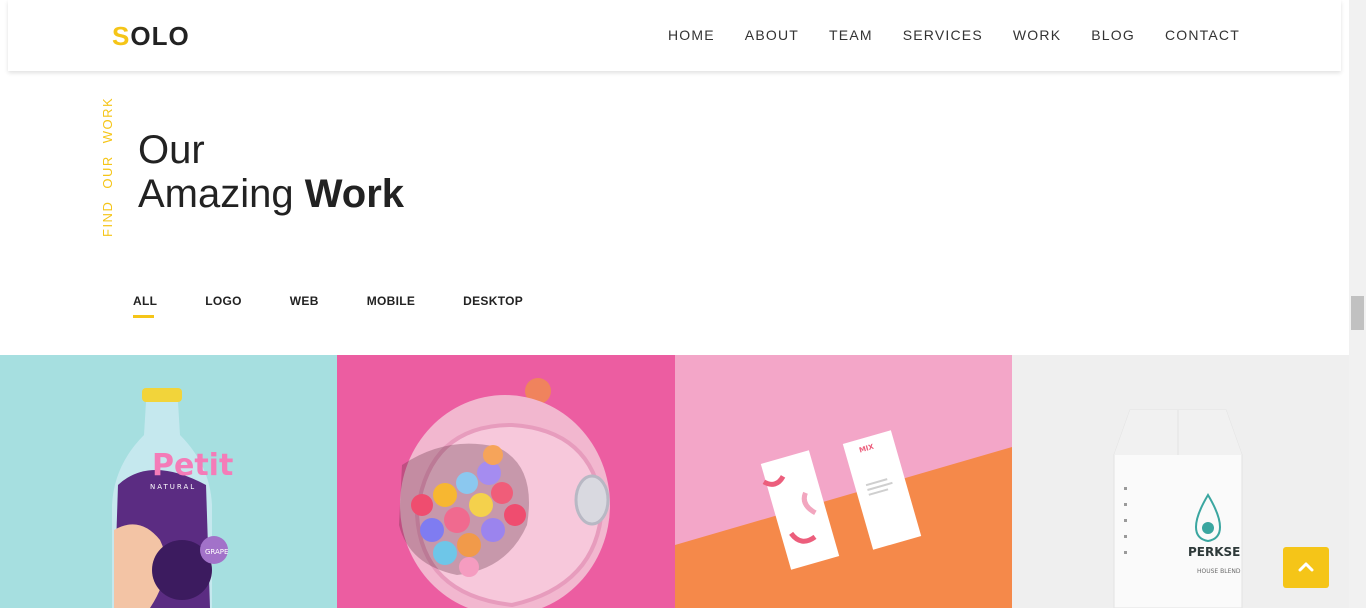  What do you see at coordinates (1219, 571) in the screenshot?
I see `svg-text: HOUSE BLEND` at bounding box center [1219, 571].